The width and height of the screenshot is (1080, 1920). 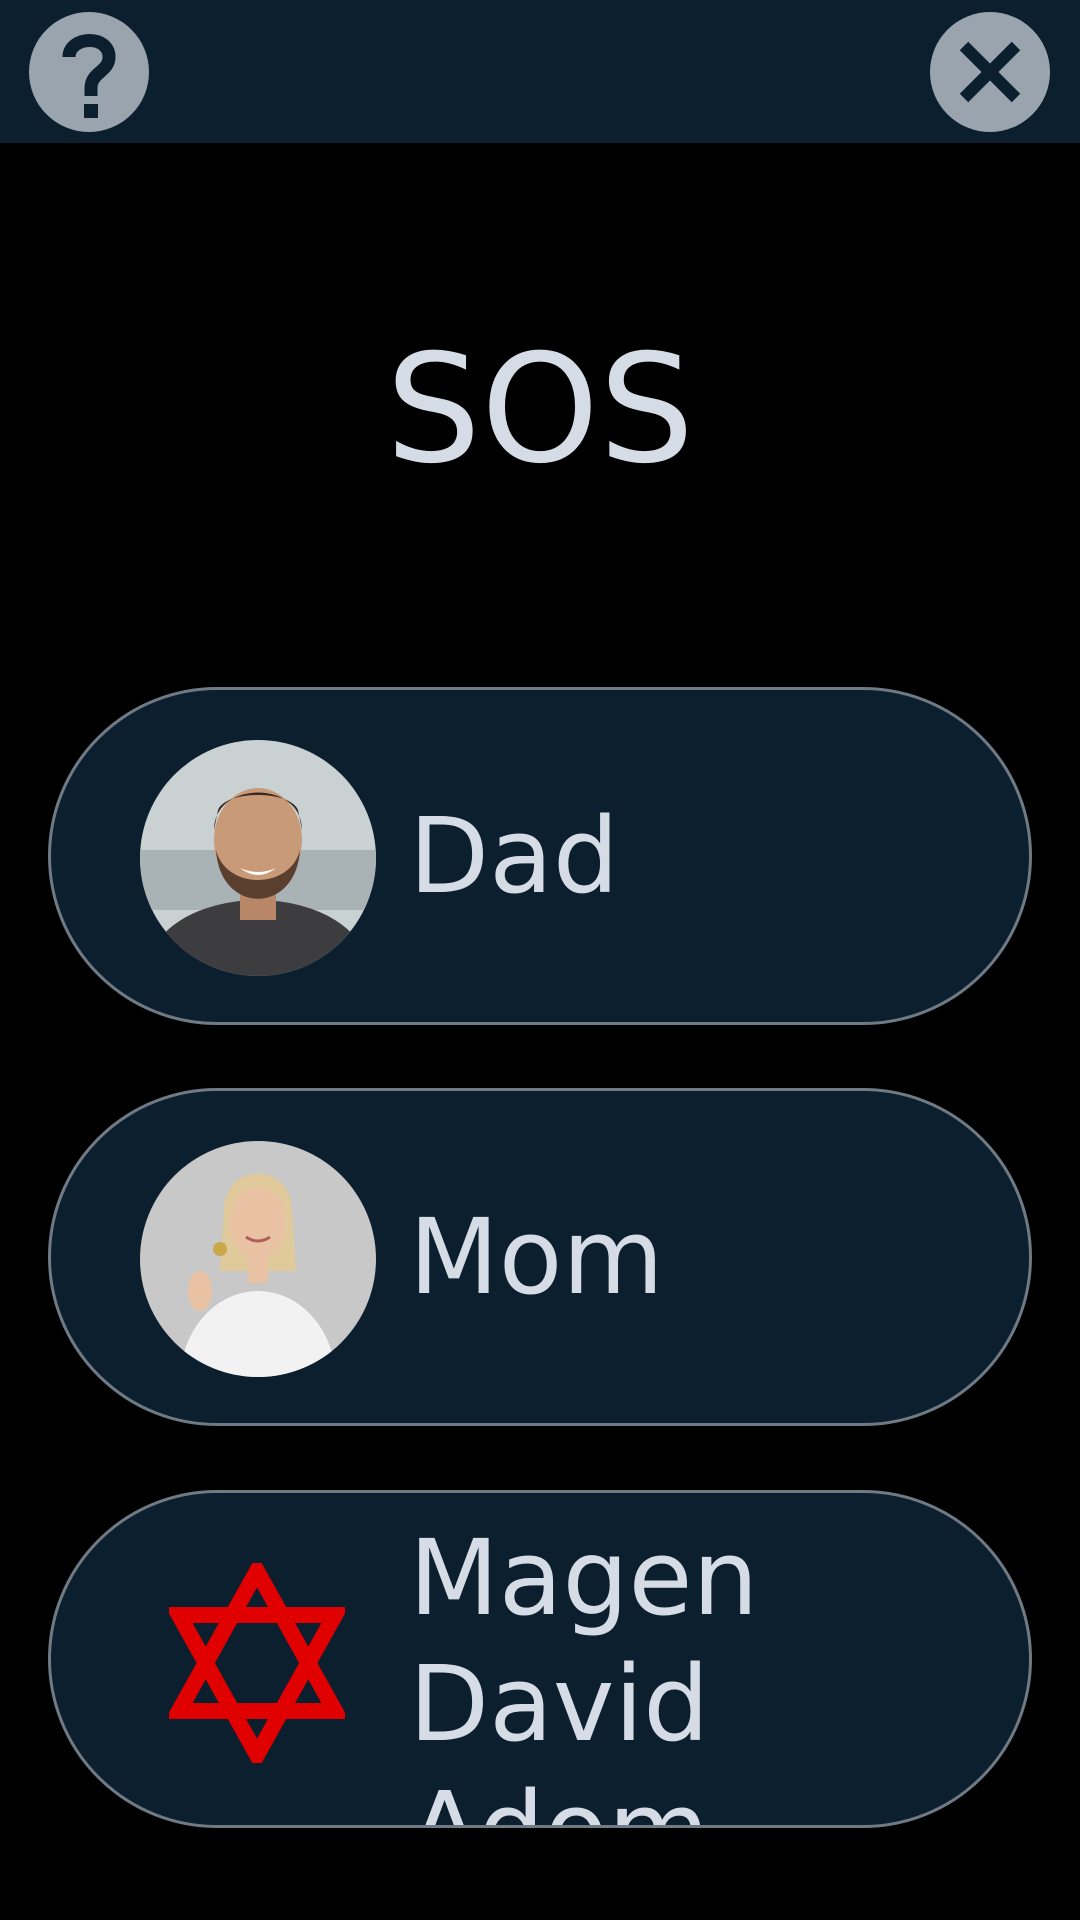 What do you see at coordinates (540, 410) in the screenshot?
I see `page-title: SOS` at bounding box center [540, 410].